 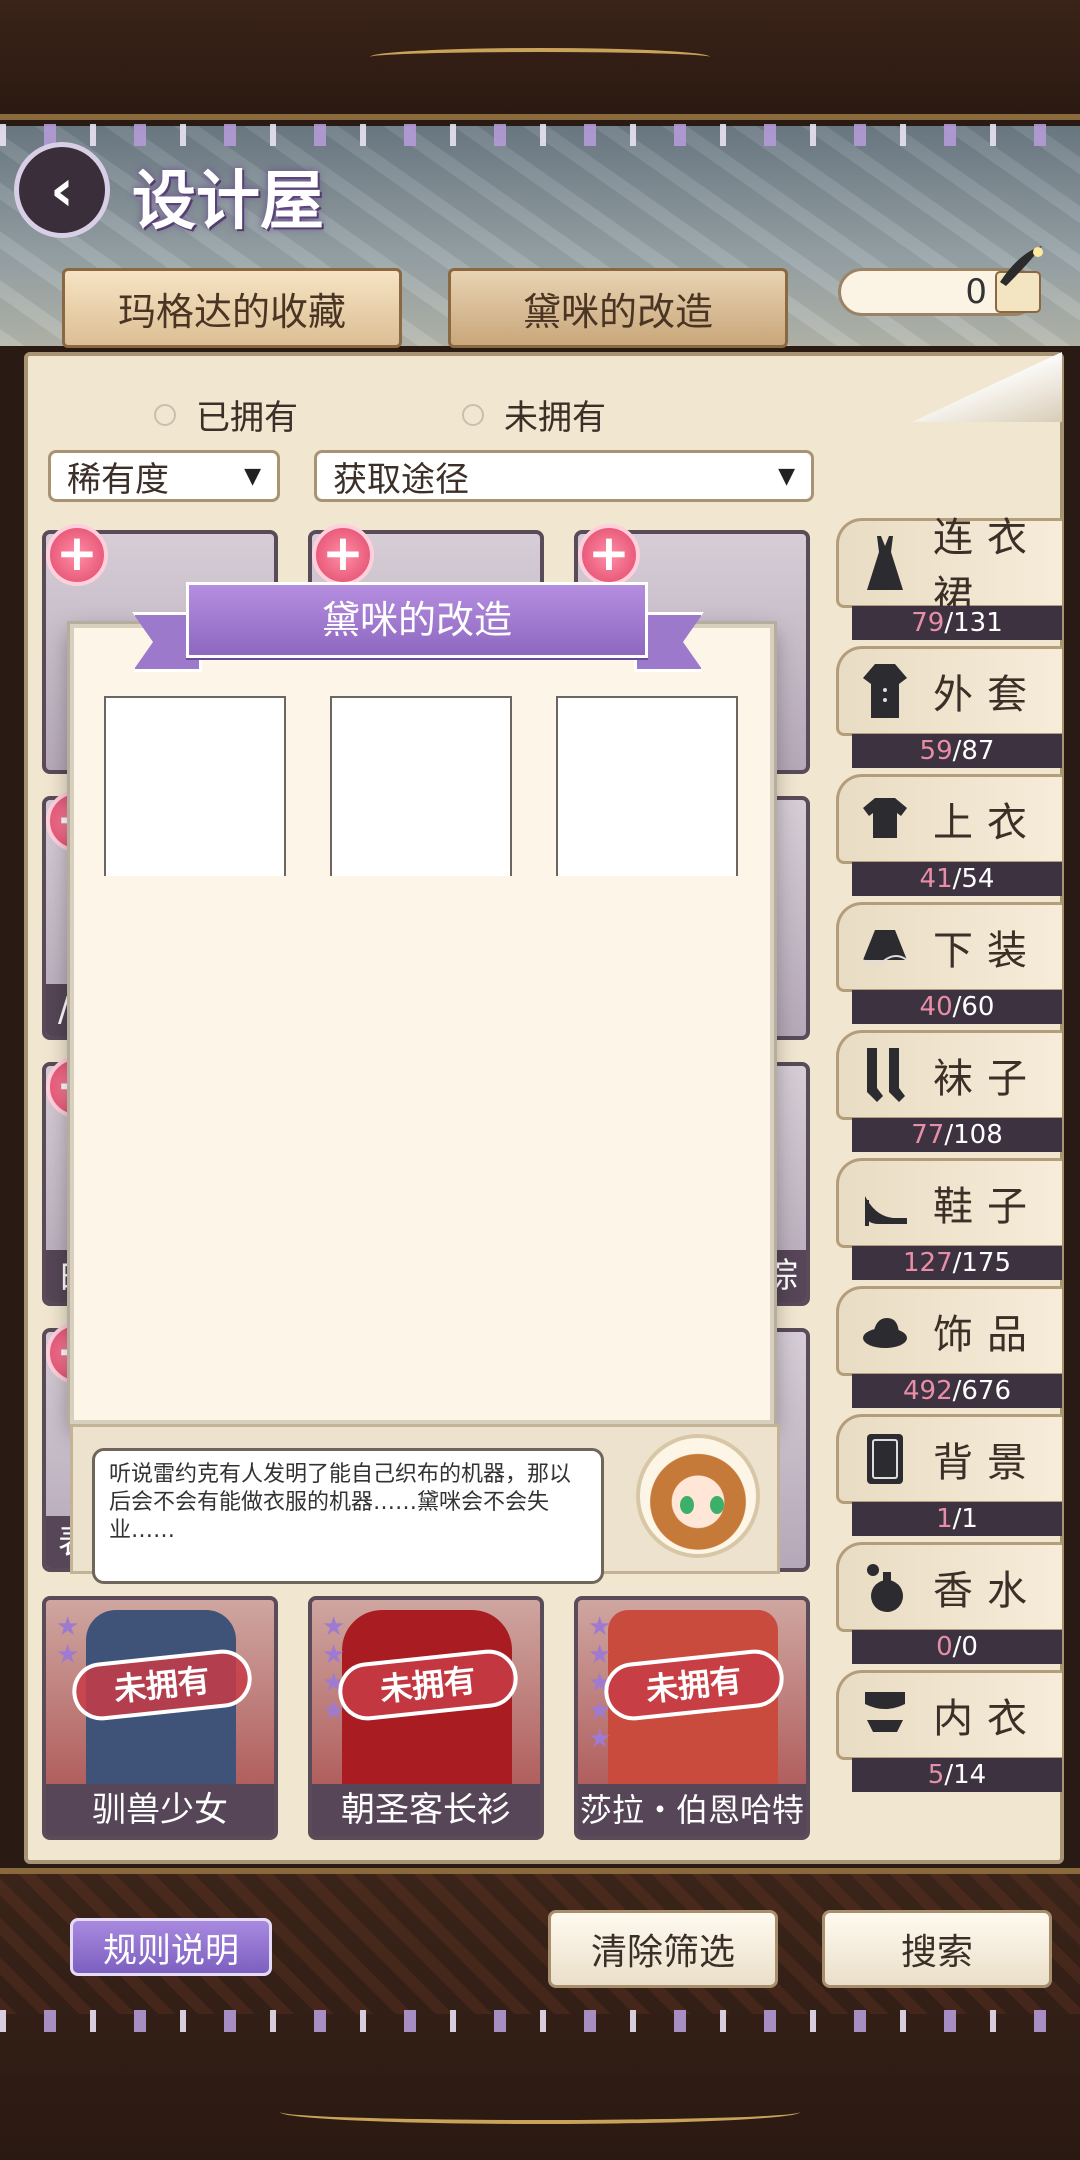 What do you see at coordinates (171, 1947) in the screenshot?
I see `rules-button: 规则说明` at bounding box center [171, 1947].